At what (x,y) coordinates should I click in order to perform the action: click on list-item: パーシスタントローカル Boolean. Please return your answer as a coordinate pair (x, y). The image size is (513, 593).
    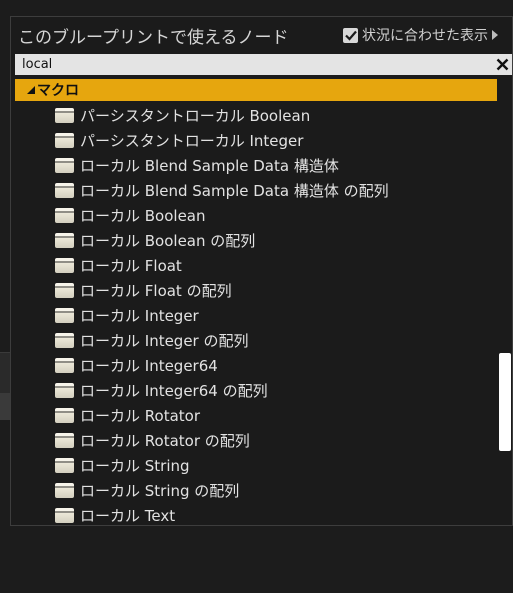
    Looking at the image, I should click on (275, 115).